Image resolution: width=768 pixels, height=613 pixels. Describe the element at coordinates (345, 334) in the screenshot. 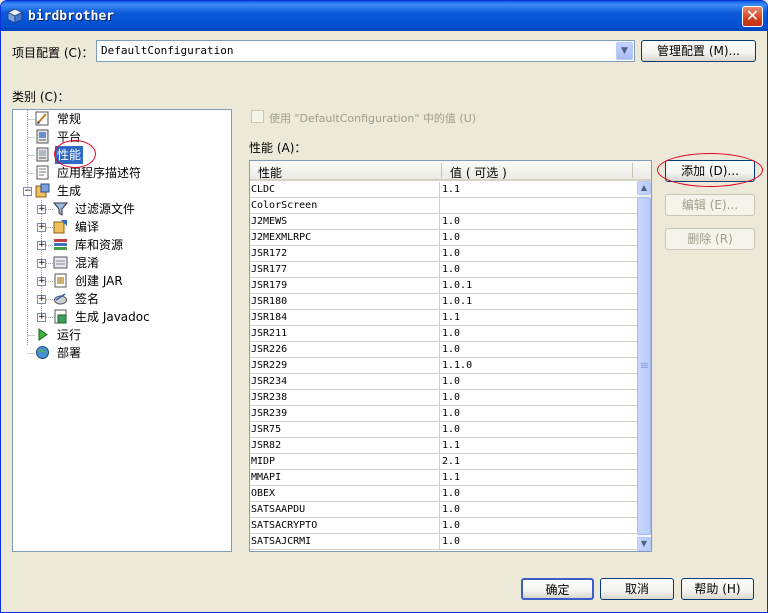

I see `ability-name-cell: JSR211` at that location.